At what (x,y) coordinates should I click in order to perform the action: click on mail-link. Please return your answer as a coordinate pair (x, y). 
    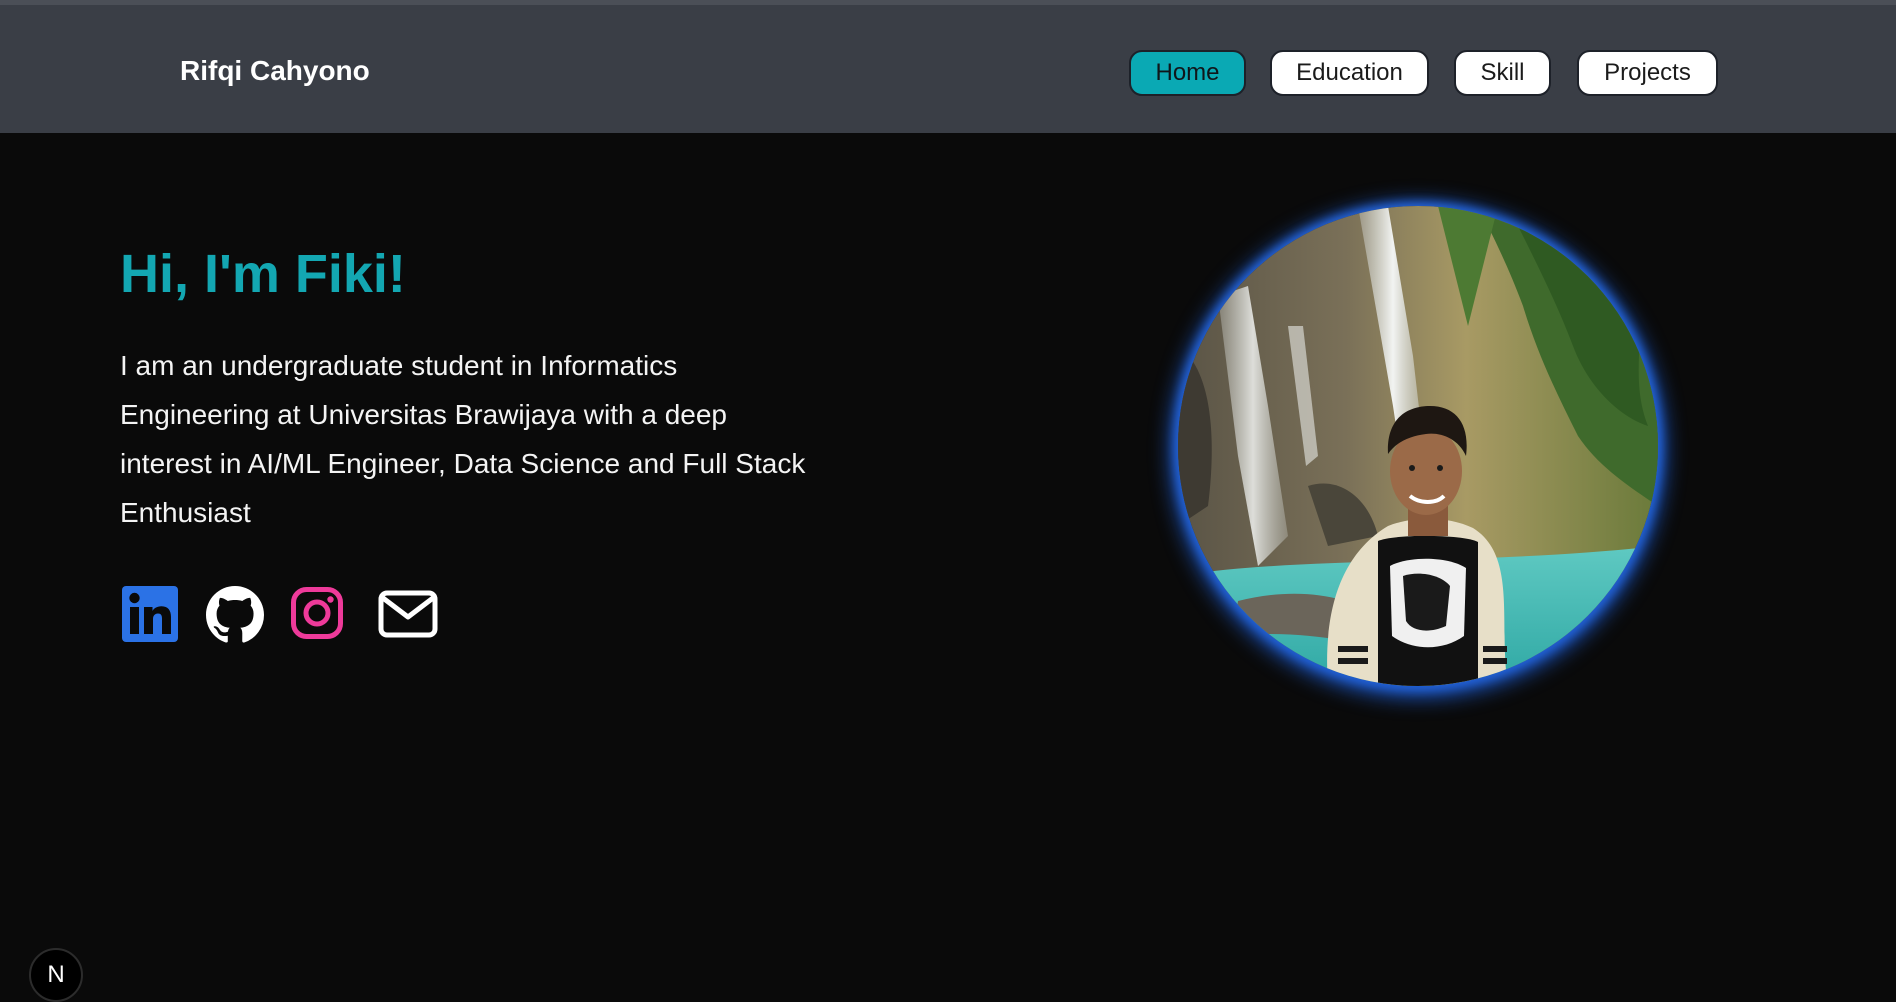
    Looking at the image, I should click on (408, 616).